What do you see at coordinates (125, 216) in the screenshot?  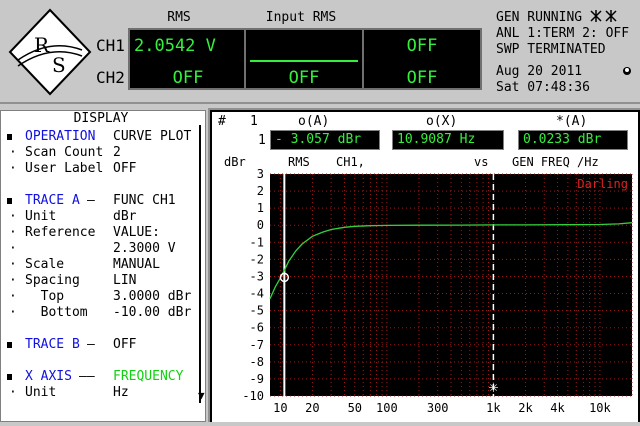 I see `panel-row-value: dBr` at bounding box center [125, 216].